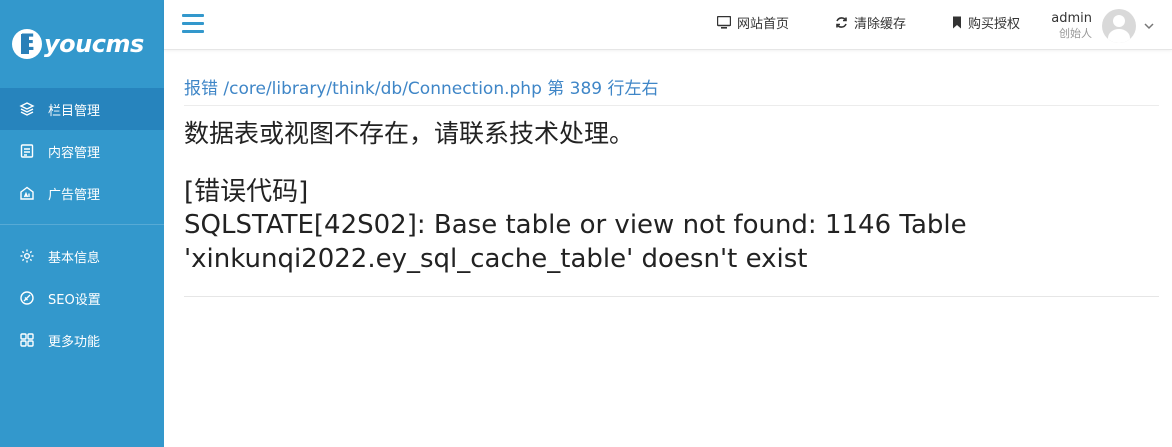 The width and height of the screenshot is (1172, 447). Describe the element at coordinates (1071, 18) in the screenshot. I see `user-name: admin` at that location.